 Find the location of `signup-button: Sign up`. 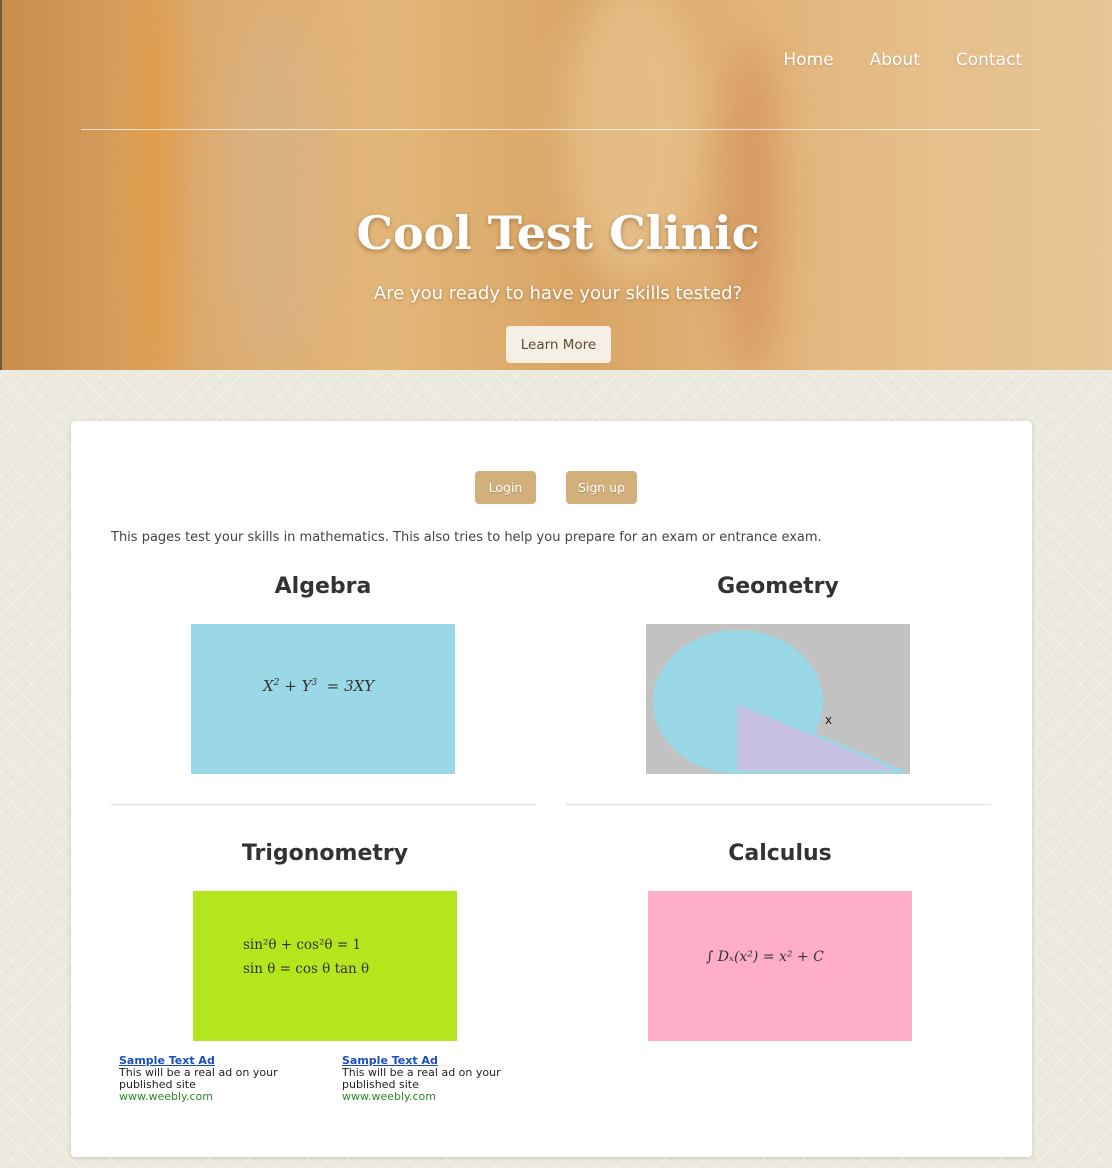

signup-button: Sign up is located at coordinates (601, 487).